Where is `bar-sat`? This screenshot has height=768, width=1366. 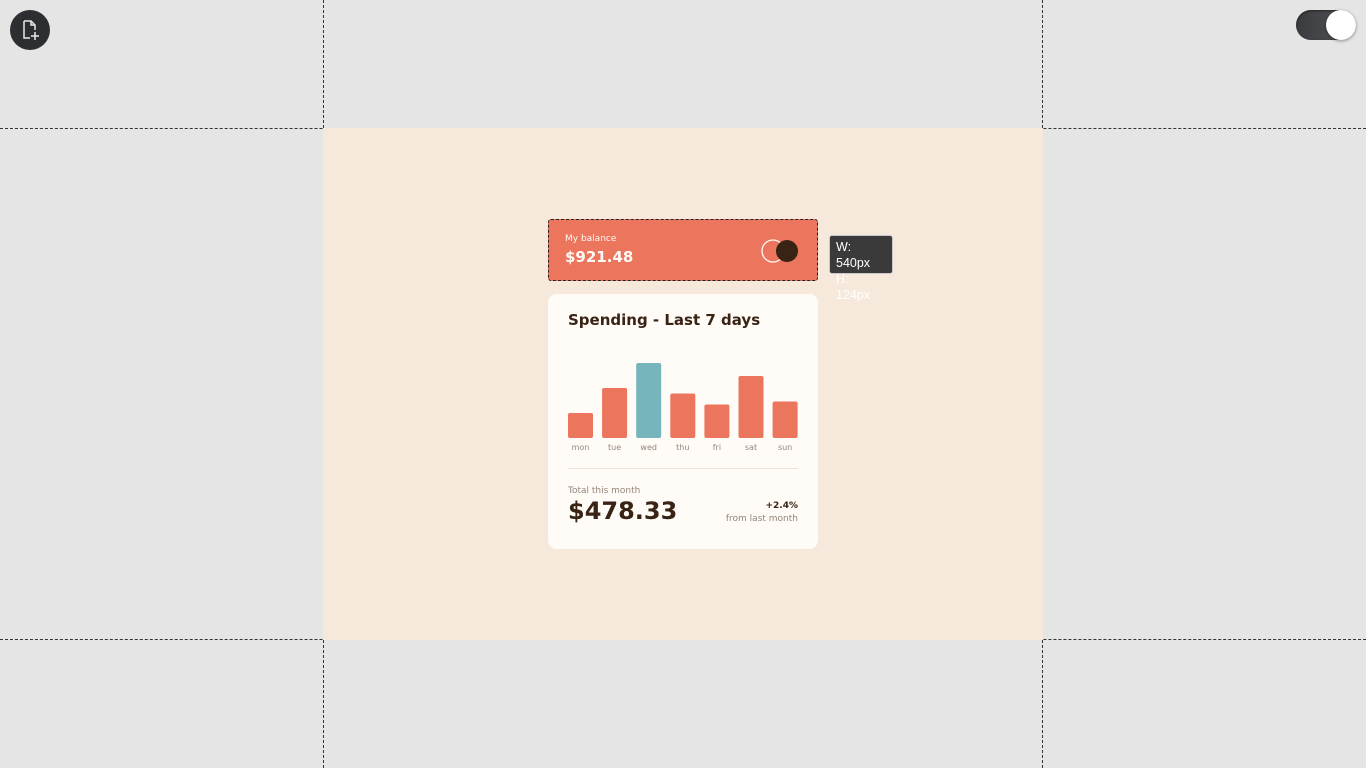
bar-sat is located at coordinates (751, 407).